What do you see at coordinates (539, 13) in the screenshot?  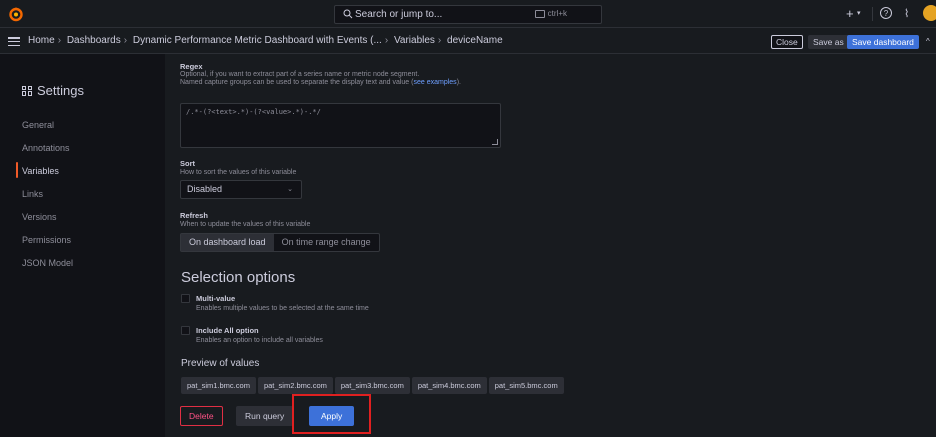 I see `keyboard-icon` at bounding box center [539, 13].